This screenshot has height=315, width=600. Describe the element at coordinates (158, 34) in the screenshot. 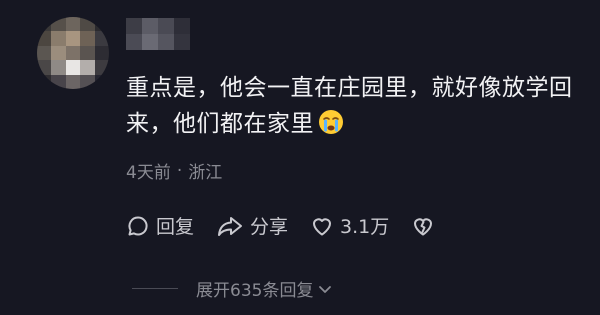

I see `username-blurred` at that location.